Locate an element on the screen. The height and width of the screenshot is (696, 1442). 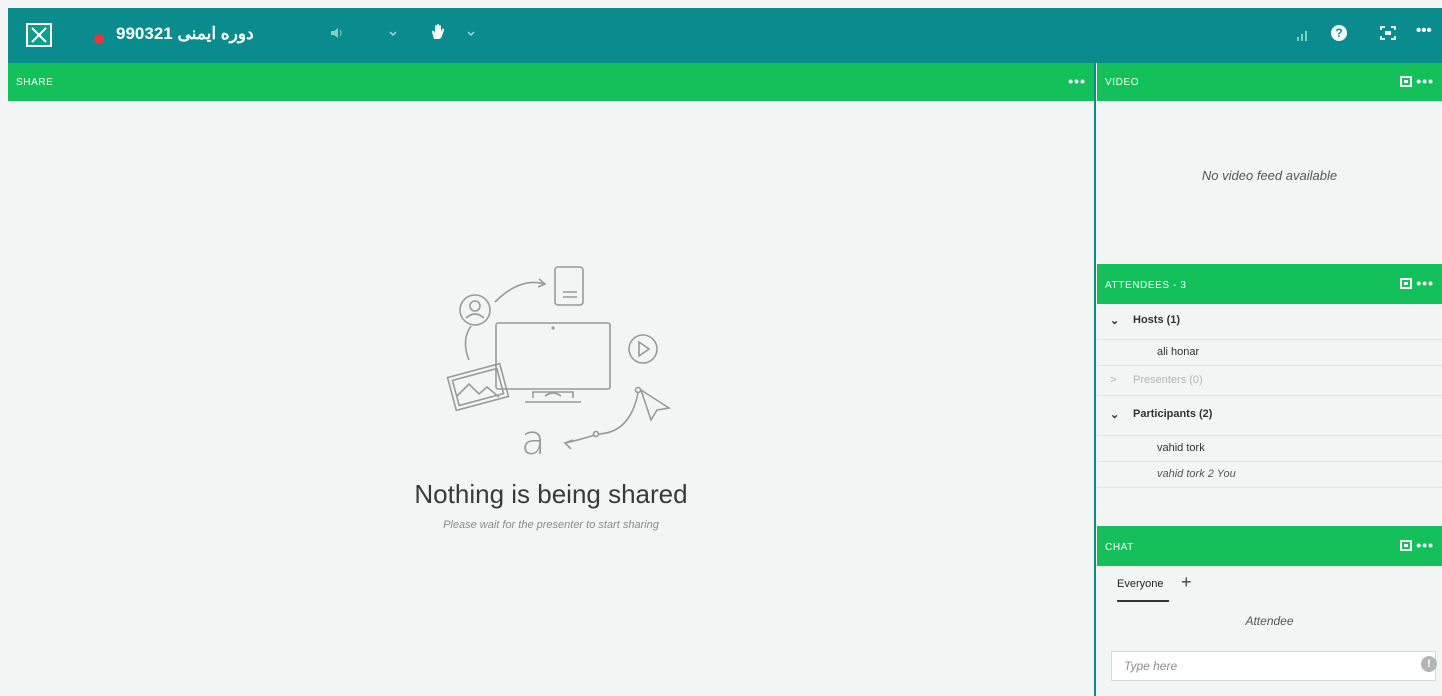
attendee-row-self: vahid tork 2 You is located at coordinates (1269, 475).